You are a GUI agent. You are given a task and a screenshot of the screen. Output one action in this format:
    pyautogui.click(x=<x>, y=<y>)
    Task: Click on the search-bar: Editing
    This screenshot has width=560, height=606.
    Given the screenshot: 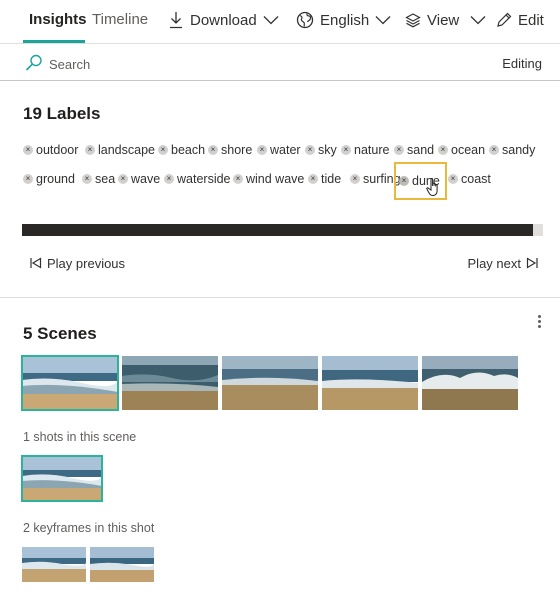 What is the action you would take?
    pyautogui.click(x=280, y=63)
    